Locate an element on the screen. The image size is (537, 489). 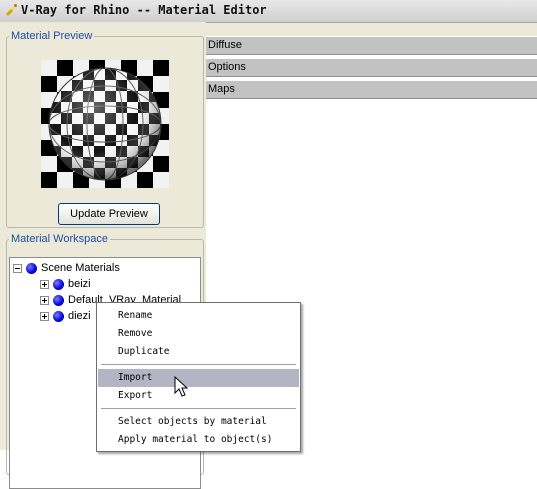
update-preview-button: Update Preview is located at coordinates (109, 214).